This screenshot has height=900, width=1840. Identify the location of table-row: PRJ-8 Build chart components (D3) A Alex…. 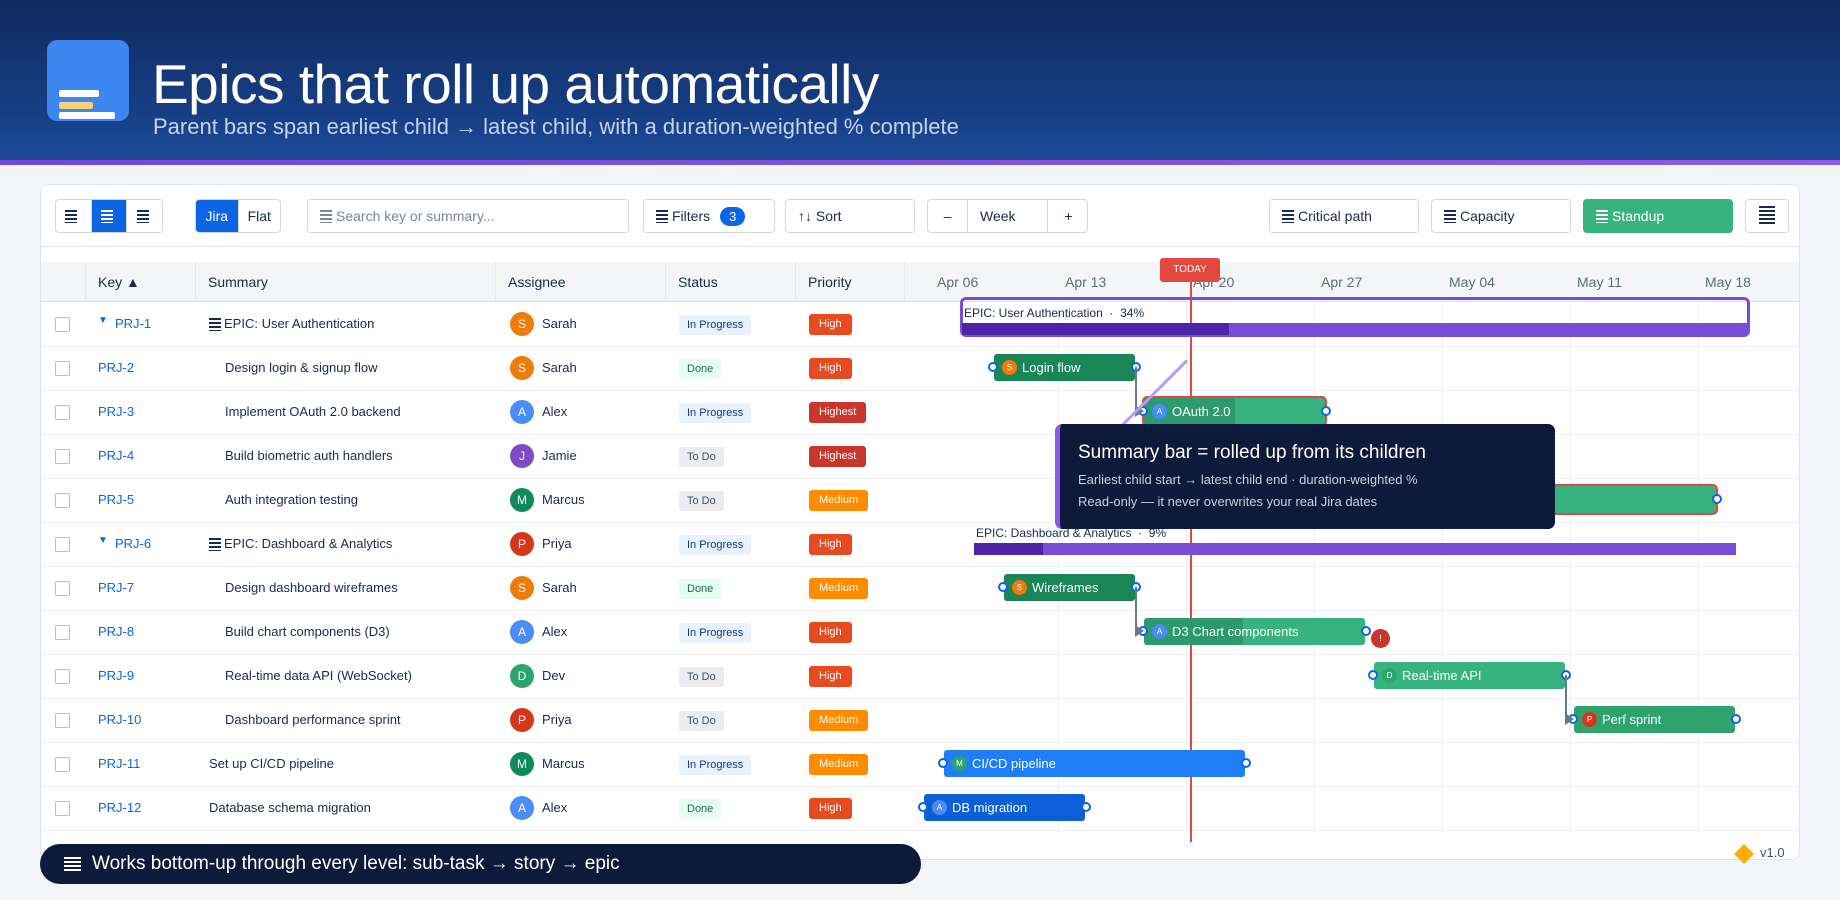
(920, 633).